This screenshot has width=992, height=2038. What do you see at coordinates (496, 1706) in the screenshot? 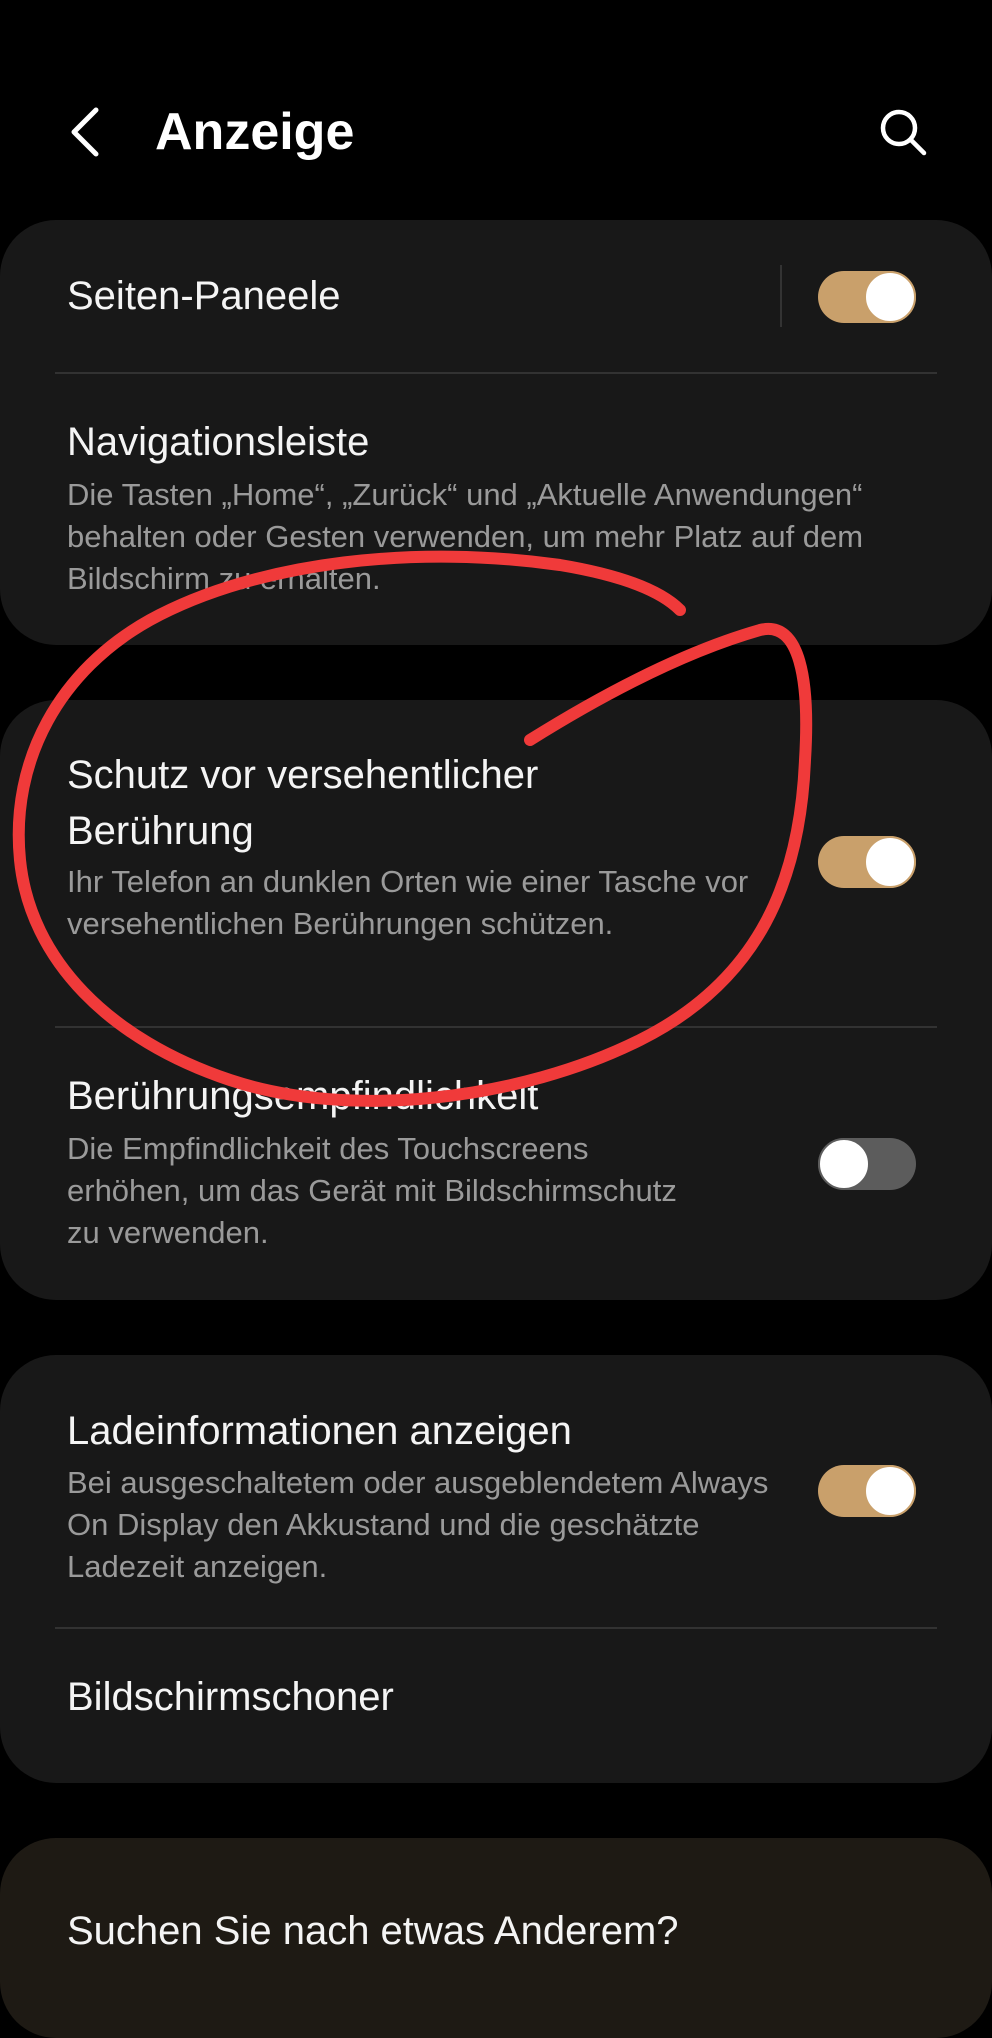
I see `setting-screensaver: Bildschirmschoner` at bounding box center [496, 1706].